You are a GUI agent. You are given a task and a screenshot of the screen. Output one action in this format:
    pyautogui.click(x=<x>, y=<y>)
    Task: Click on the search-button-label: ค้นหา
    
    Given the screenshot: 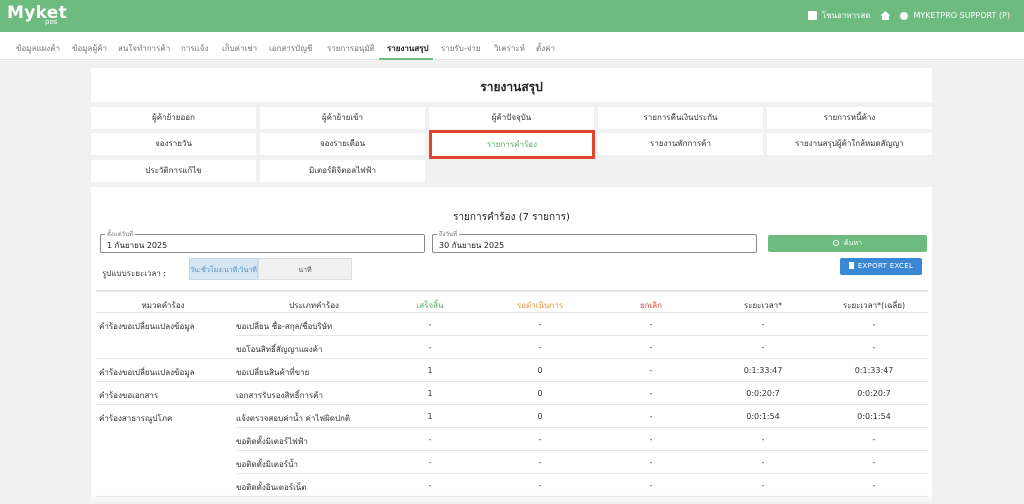 What is the action you would take?
    pyautogui.click(x=852, y=243)
    